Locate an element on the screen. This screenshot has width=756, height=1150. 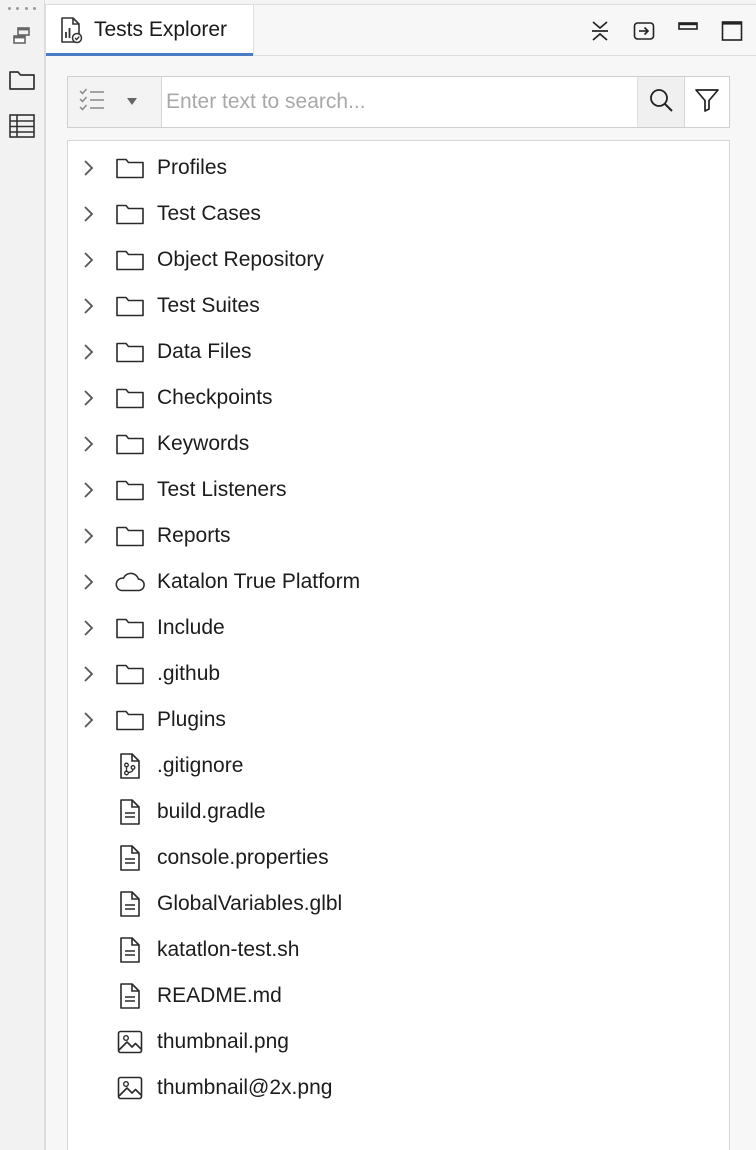
panel-actions is located at coordinates (666, 31).